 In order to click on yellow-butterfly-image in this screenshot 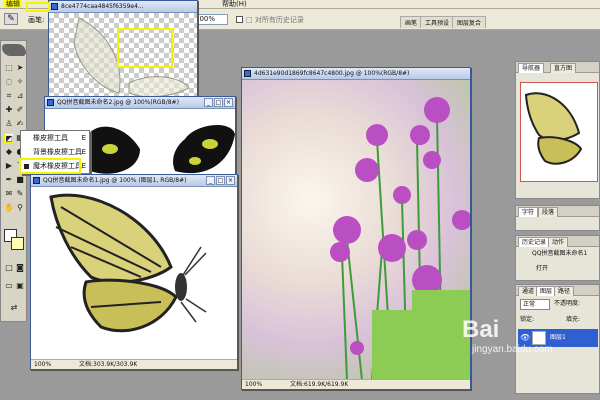, I will do `click(128, 263)`.